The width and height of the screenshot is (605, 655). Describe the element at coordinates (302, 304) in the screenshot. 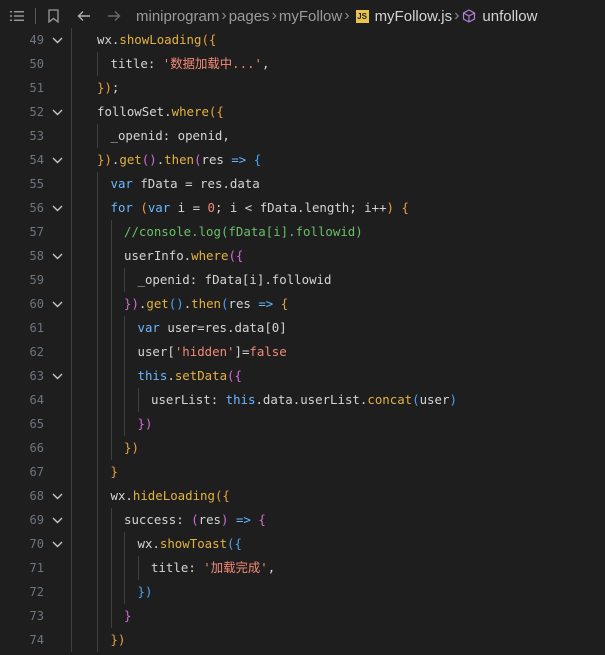

I see `code-line: 60}).get().then(res => {` at that location.